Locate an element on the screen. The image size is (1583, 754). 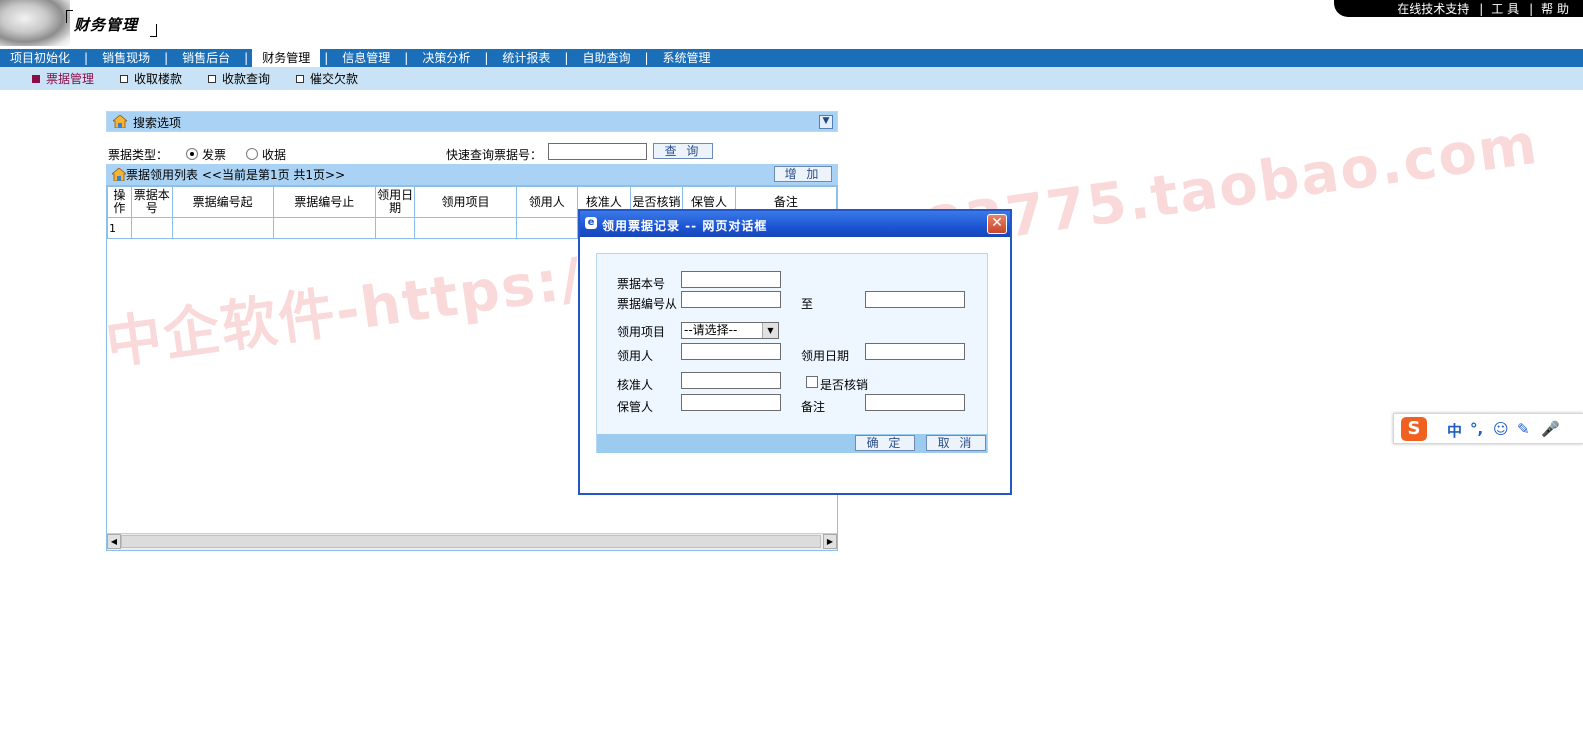
emoji-icon: ☺ is located at coordinates (1501, 429).